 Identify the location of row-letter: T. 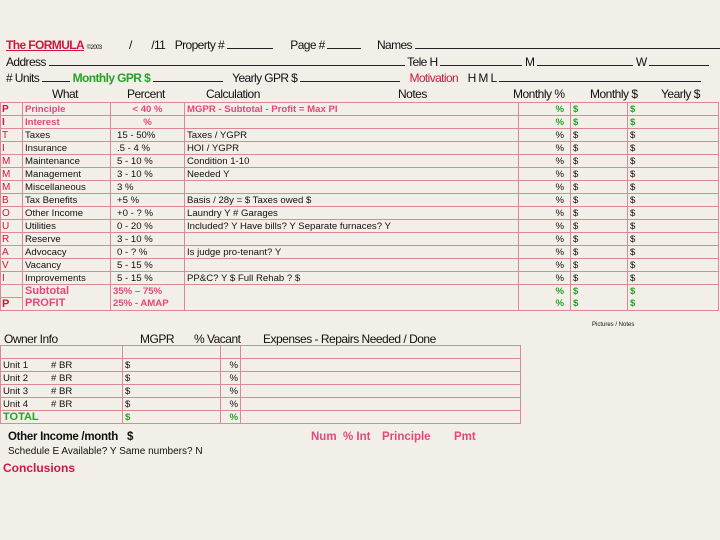
(11, 135).